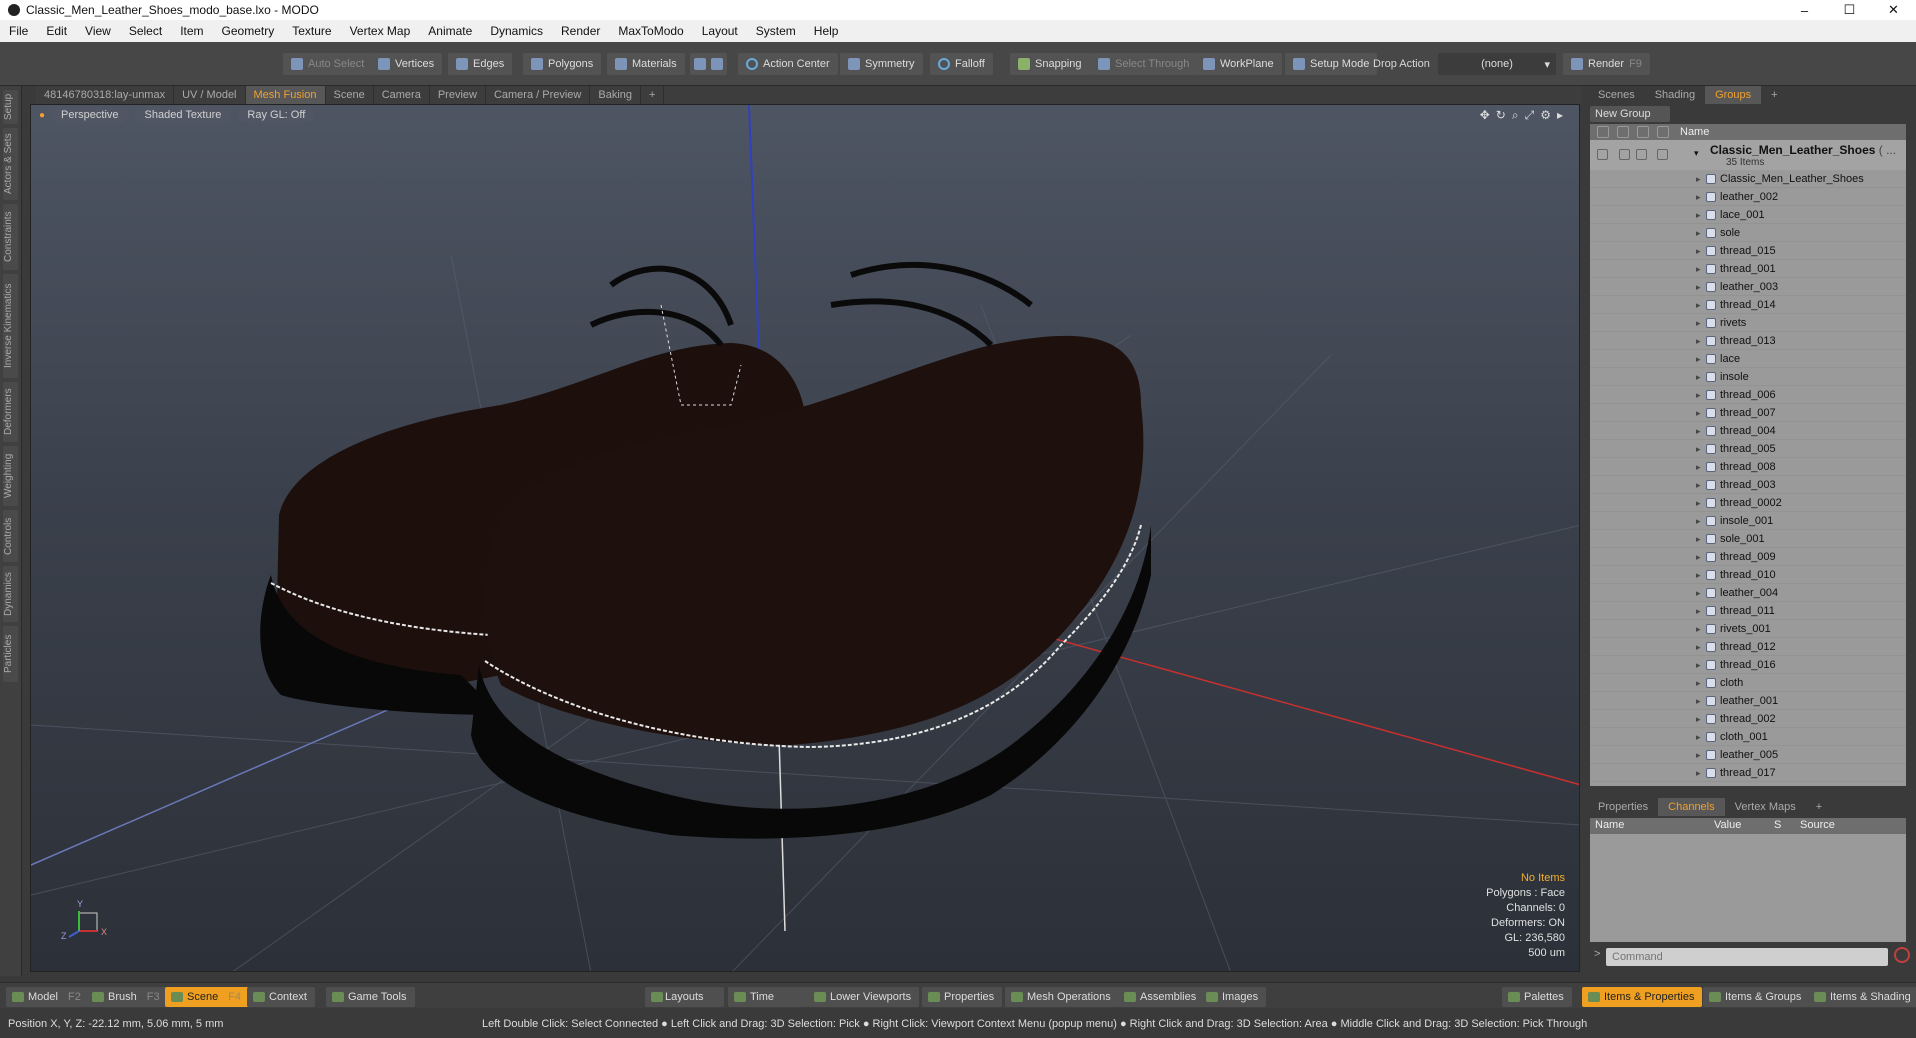  What do you see at coordinates (10, 476) in the screenshot?
I see `side-tab-weighting: Weighting` at bounding box center [10, 476].